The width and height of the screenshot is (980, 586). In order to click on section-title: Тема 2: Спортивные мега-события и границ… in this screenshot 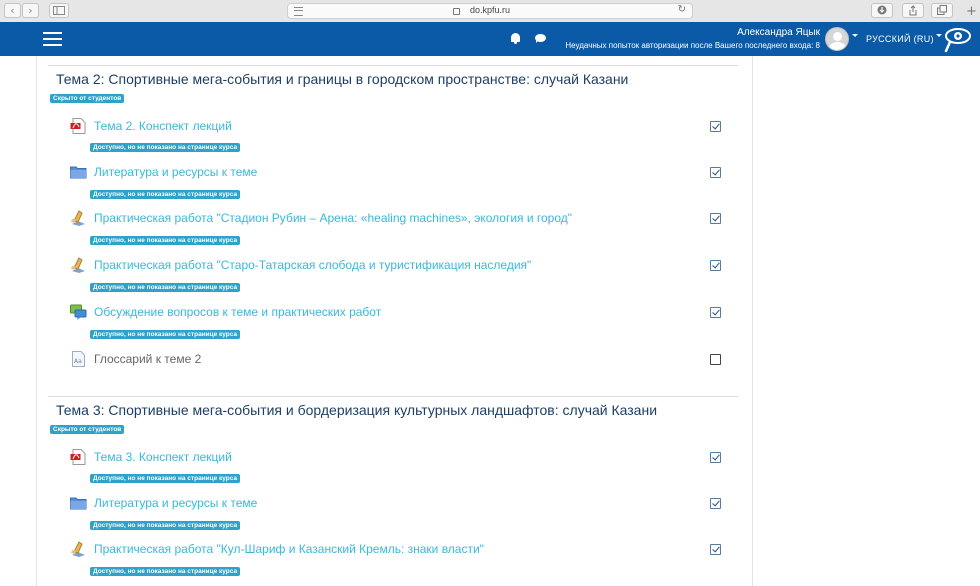, I will do `click(342, 79)`.